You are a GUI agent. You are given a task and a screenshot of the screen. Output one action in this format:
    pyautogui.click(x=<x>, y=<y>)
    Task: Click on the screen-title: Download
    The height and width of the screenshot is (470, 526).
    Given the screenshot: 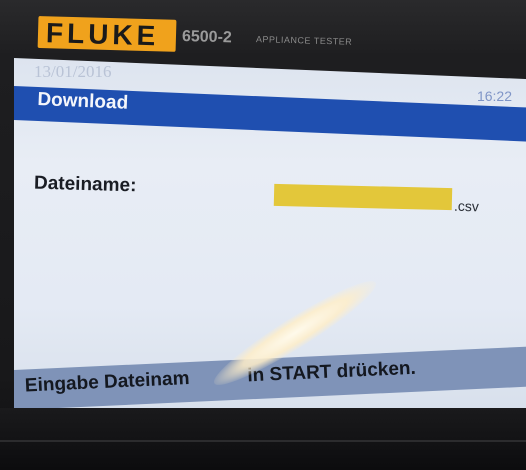 What is the action you would take?
    pyautogui.click(x=83, y=101)
    